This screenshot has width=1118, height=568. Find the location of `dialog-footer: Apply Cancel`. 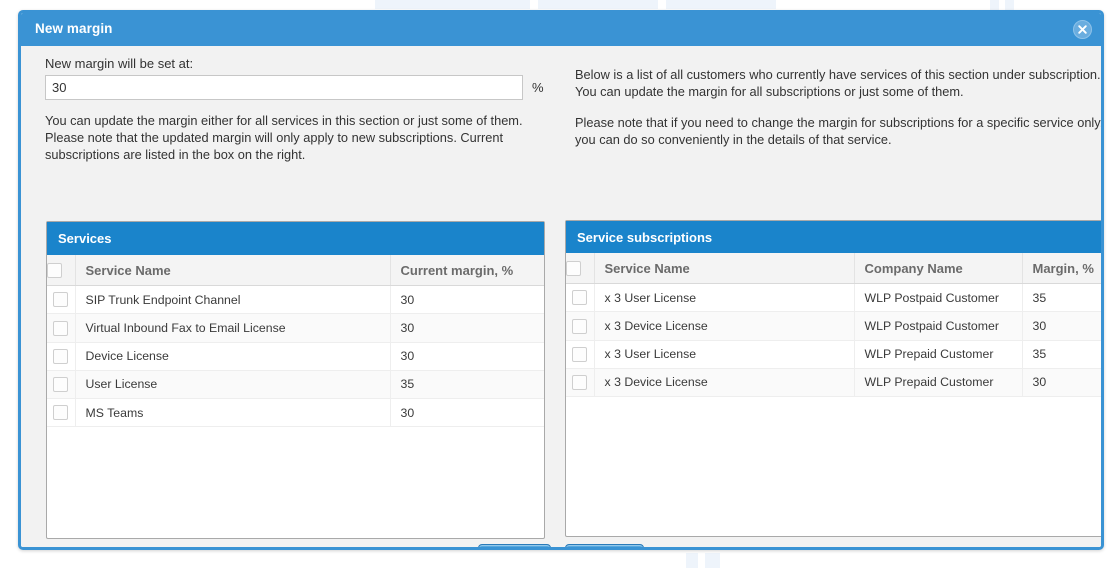

dialog-footer: Apply Cancel is located at coordinates (561, 545).